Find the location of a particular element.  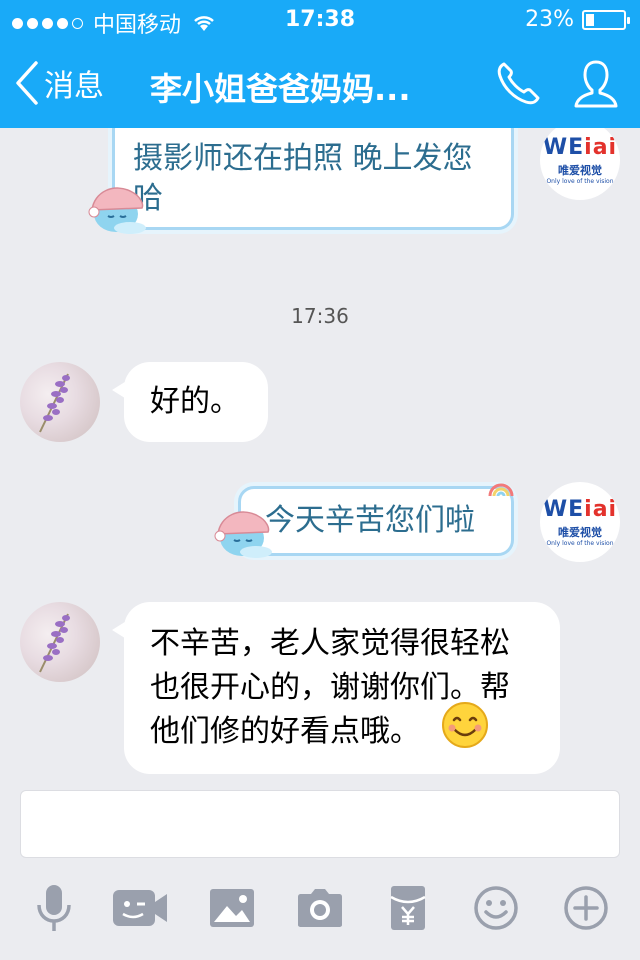

red-packet-icon is located at coordinates (408, 908).